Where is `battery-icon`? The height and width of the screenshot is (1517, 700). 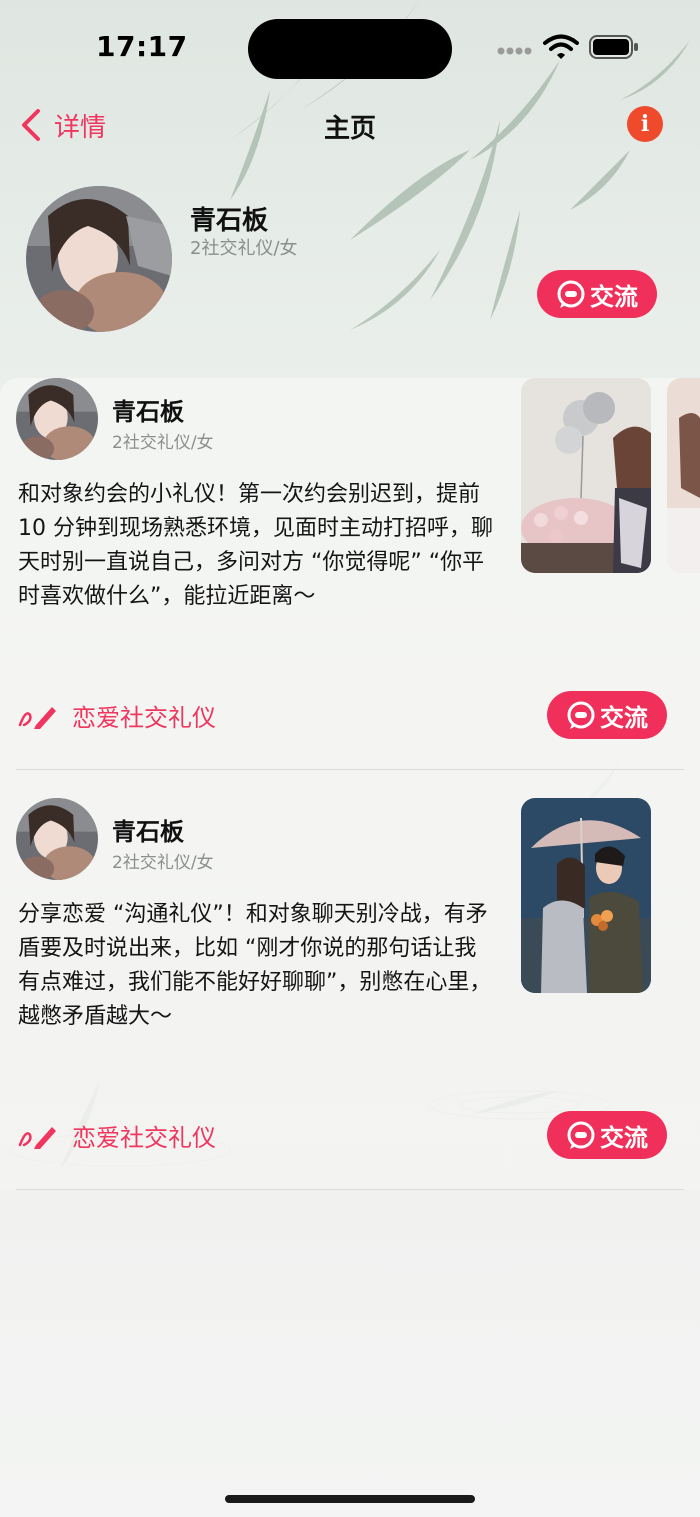 battery-icon is located at coordinates (613, 47).